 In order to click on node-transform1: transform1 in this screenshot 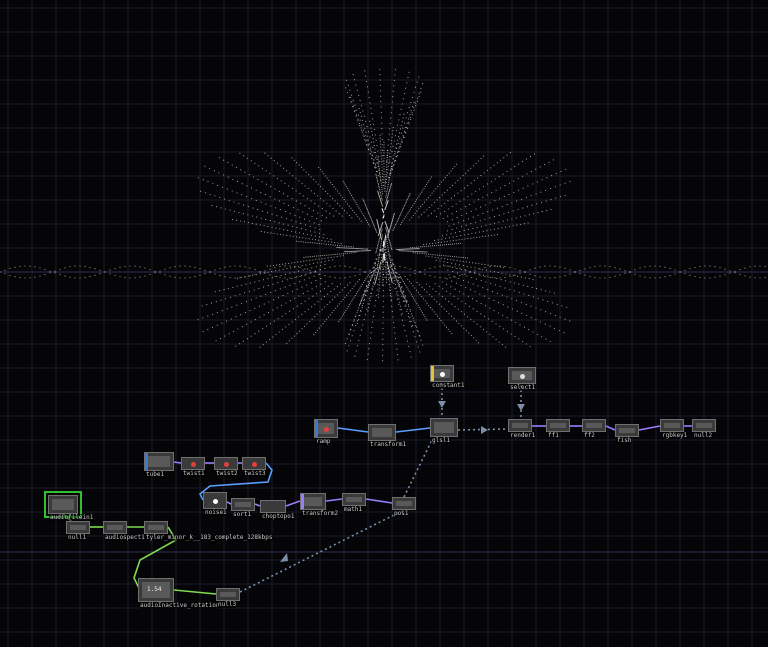, I will do `click(388, 436)`.